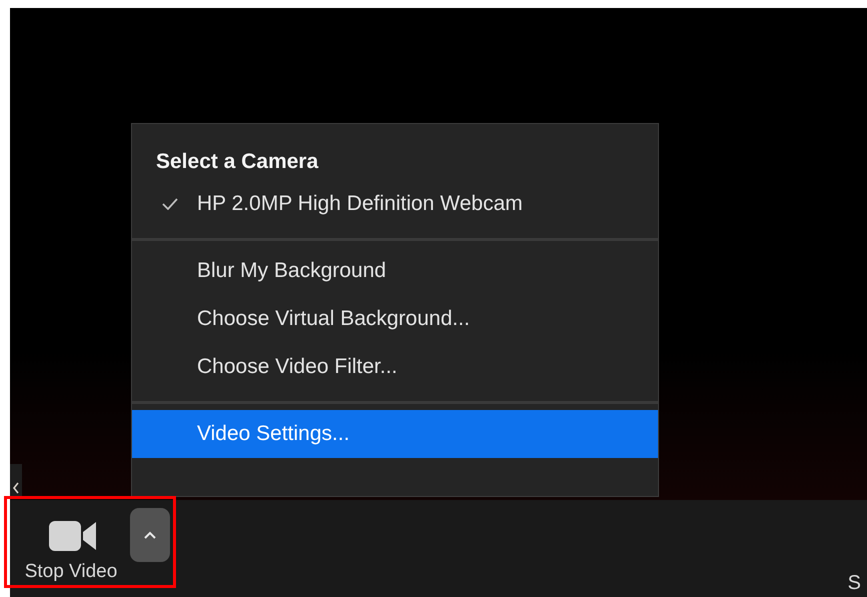  Describe the element at coordinates (71, 557) in the screenshot. I see `stop-video-button: Stop Video` at that location.